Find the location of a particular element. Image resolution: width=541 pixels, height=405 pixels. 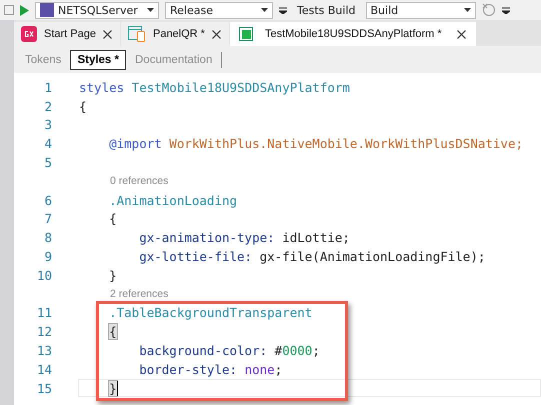

document-tab: PanelQR * is located at coordinates (174, 34).